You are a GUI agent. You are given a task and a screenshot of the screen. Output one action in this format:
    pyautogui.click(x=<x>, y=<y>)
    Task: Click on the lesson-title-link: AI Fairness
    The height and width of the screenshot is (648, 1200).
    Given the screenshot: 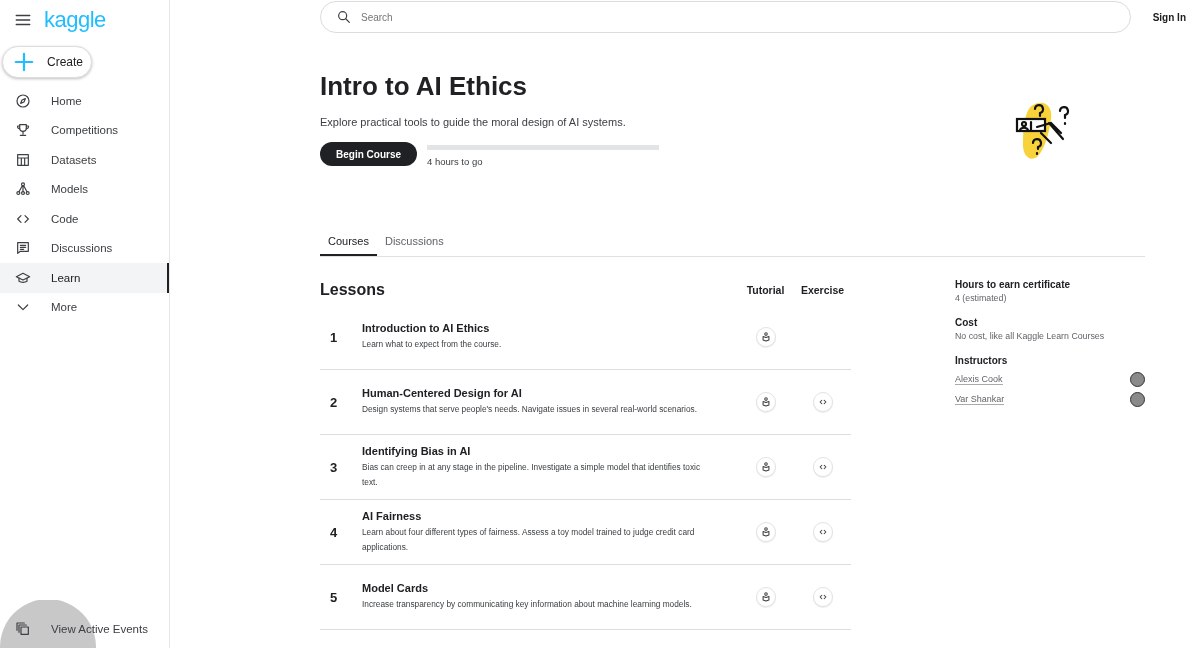 What is the action you would take?
    pyautogui.click(x=537, y=516)
    